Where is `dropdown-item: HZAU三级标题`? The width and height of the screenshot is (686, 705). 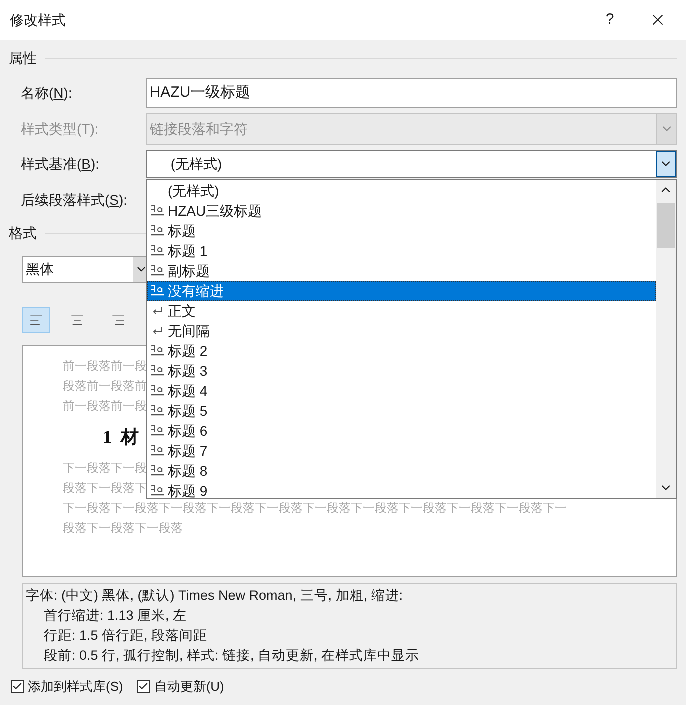 dropdown-item: HZAU三级标题 is located at coordinates (401, 211).